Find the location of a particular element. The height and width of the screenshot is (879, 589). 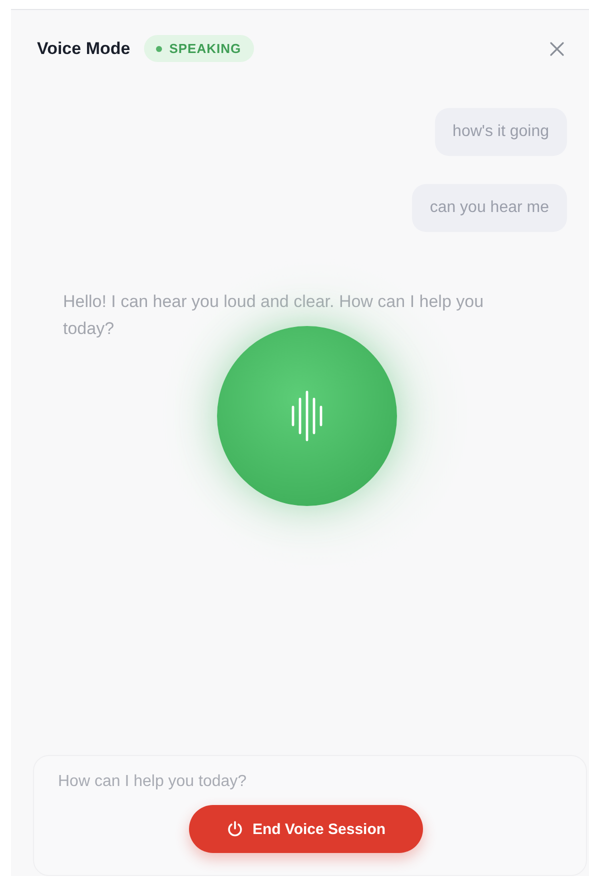

user-message-bubble: how's it going is located at coordinates (500, 132).